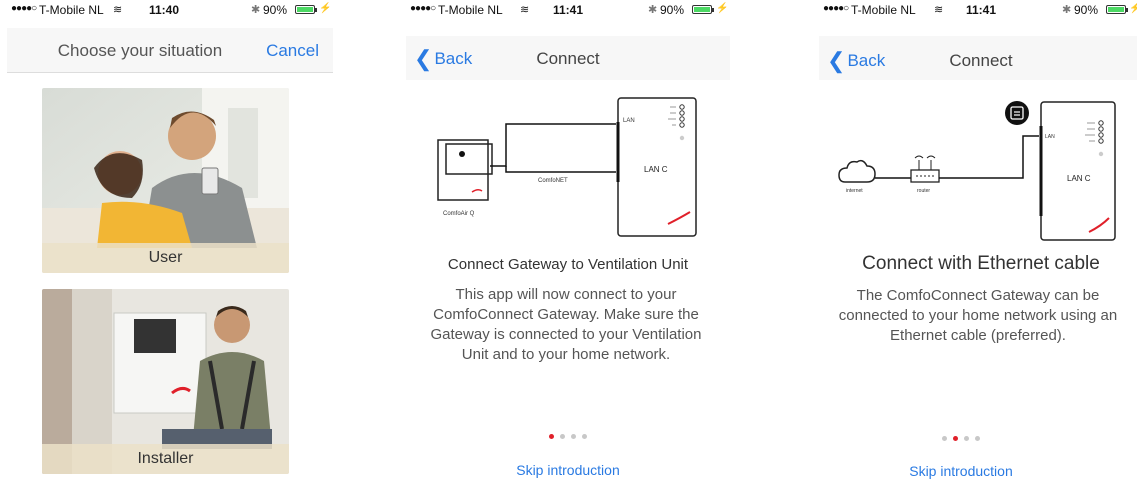  What do you see at coordinates (164, 10) in the screenshot?
I see `status-time: 11:40` at bounding box center [164, 10].